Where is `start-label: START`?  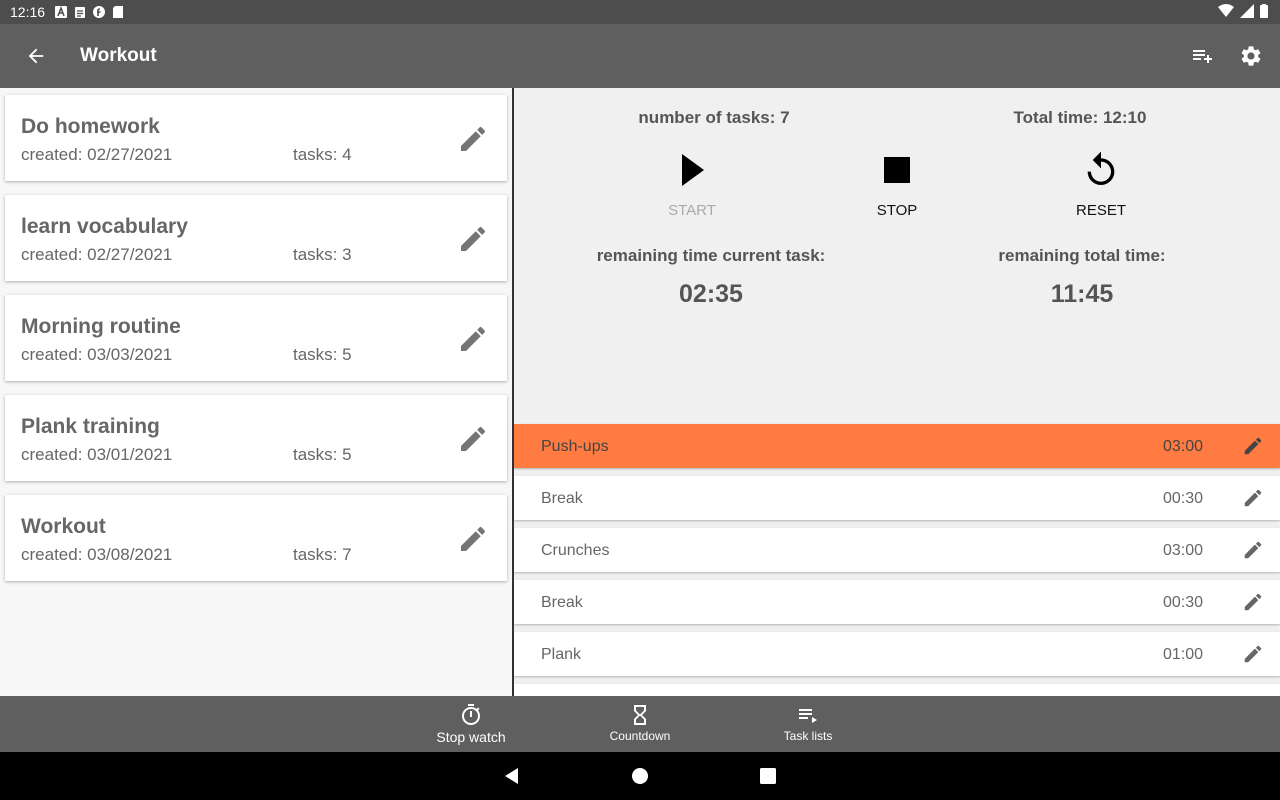
start-label: START is located at coordinates (692, 210).